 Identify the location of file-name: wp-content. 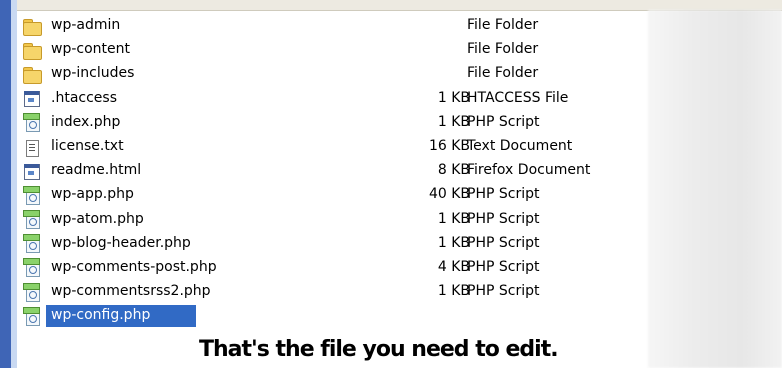
(90, 49).